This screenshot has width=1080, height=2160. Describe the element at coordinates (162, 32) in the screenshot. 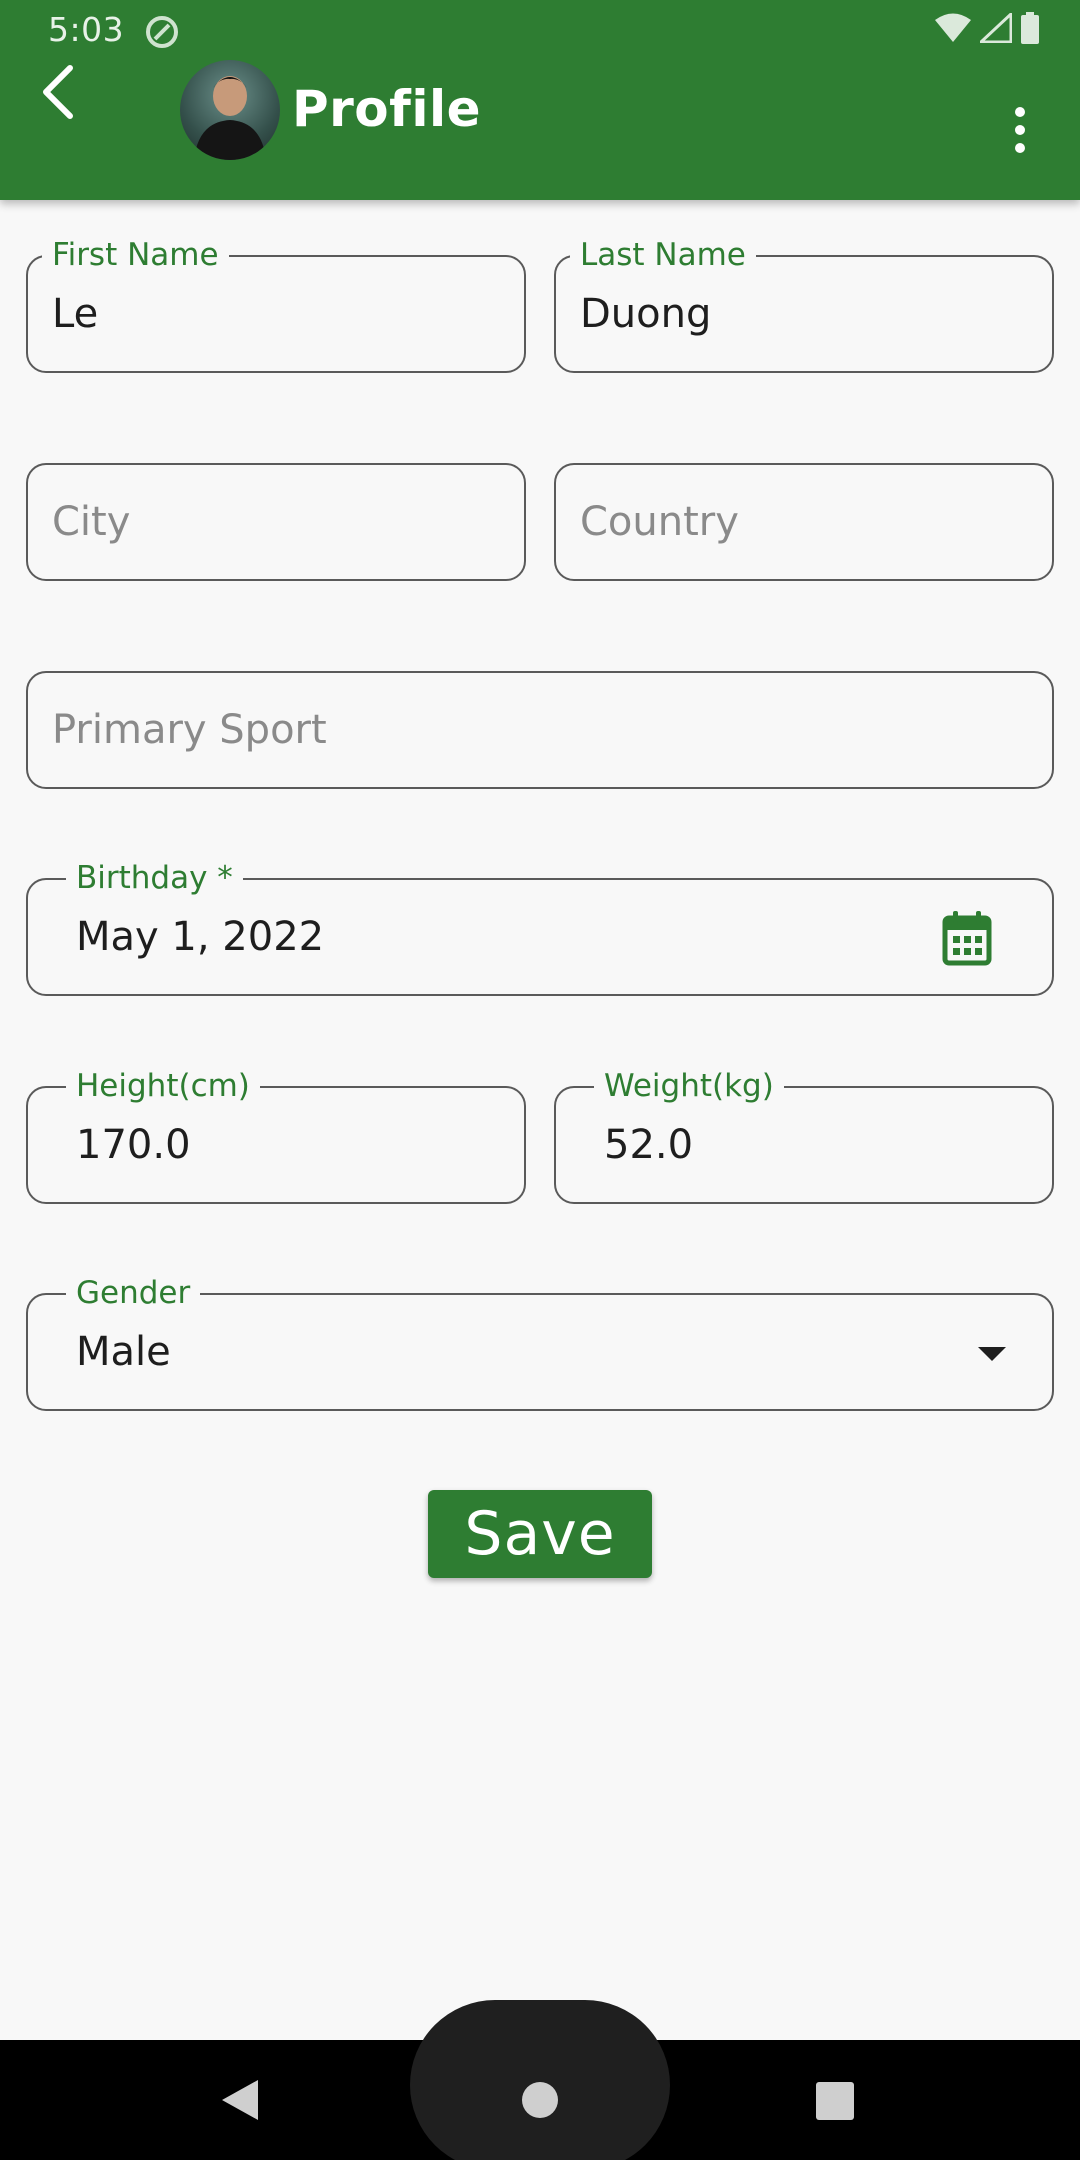

I see `sync-icon` at that location.